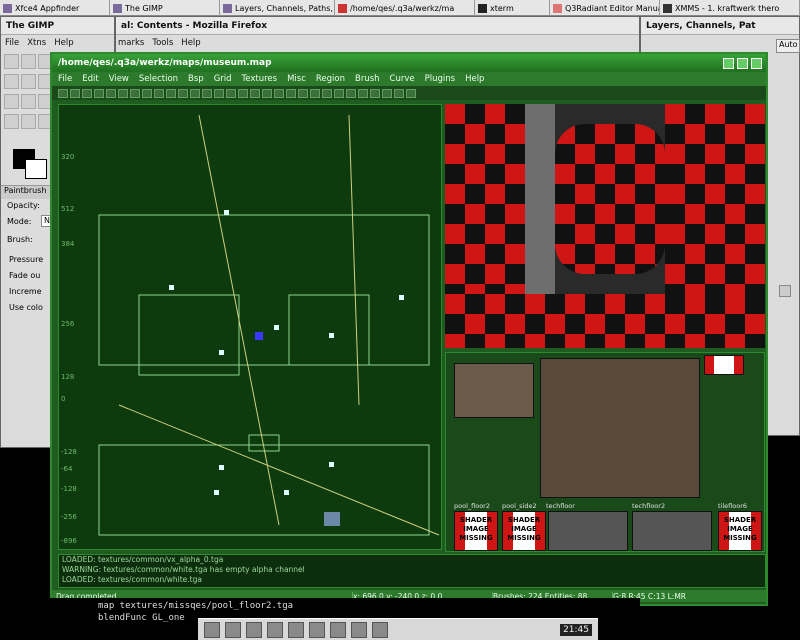 This screenshot has width=800, height=640. What do you see at coordinates (303, 93) in the screenshot?
I see `cap-icon` at bounding box center [303, 93].